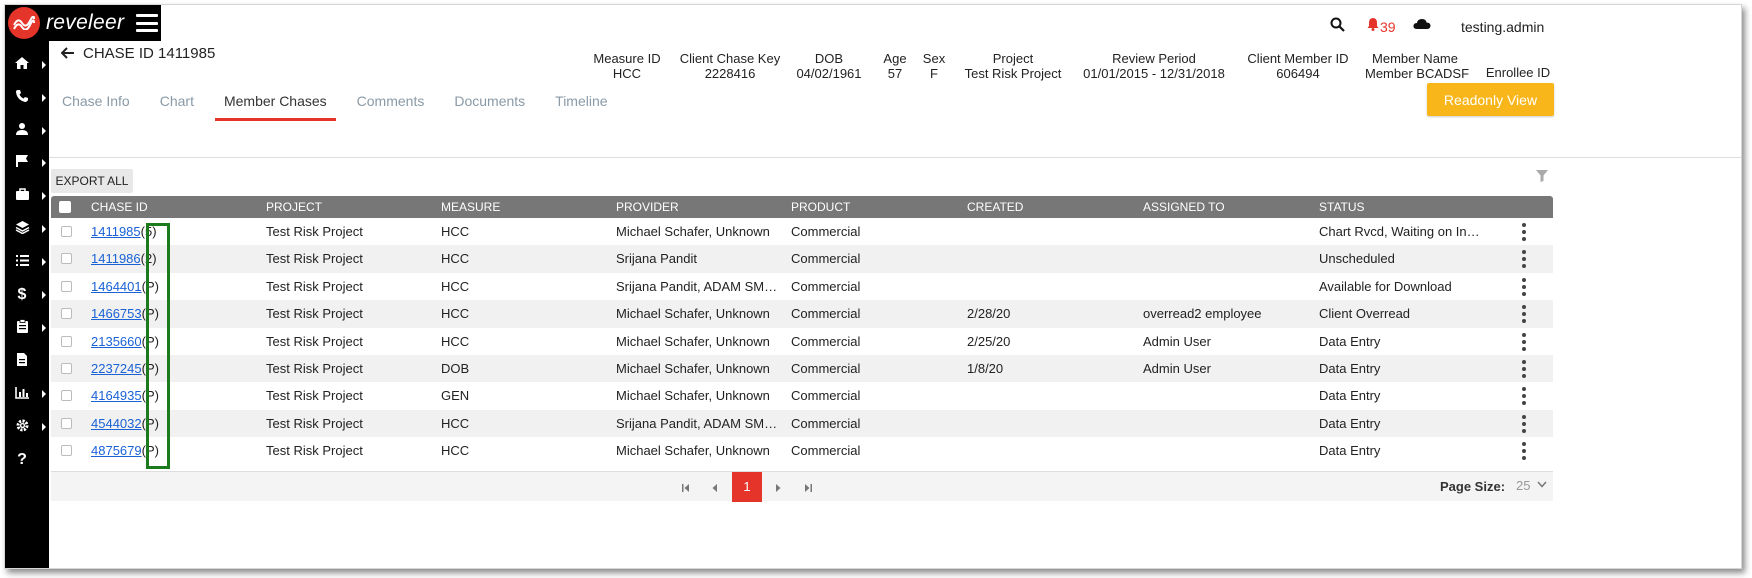 The width and height of the screenshot is (1752, 578). Describe the element at coordinates (1177, 368) in the screenshot. I see `cell-assigned-to: Admin User` at that location.